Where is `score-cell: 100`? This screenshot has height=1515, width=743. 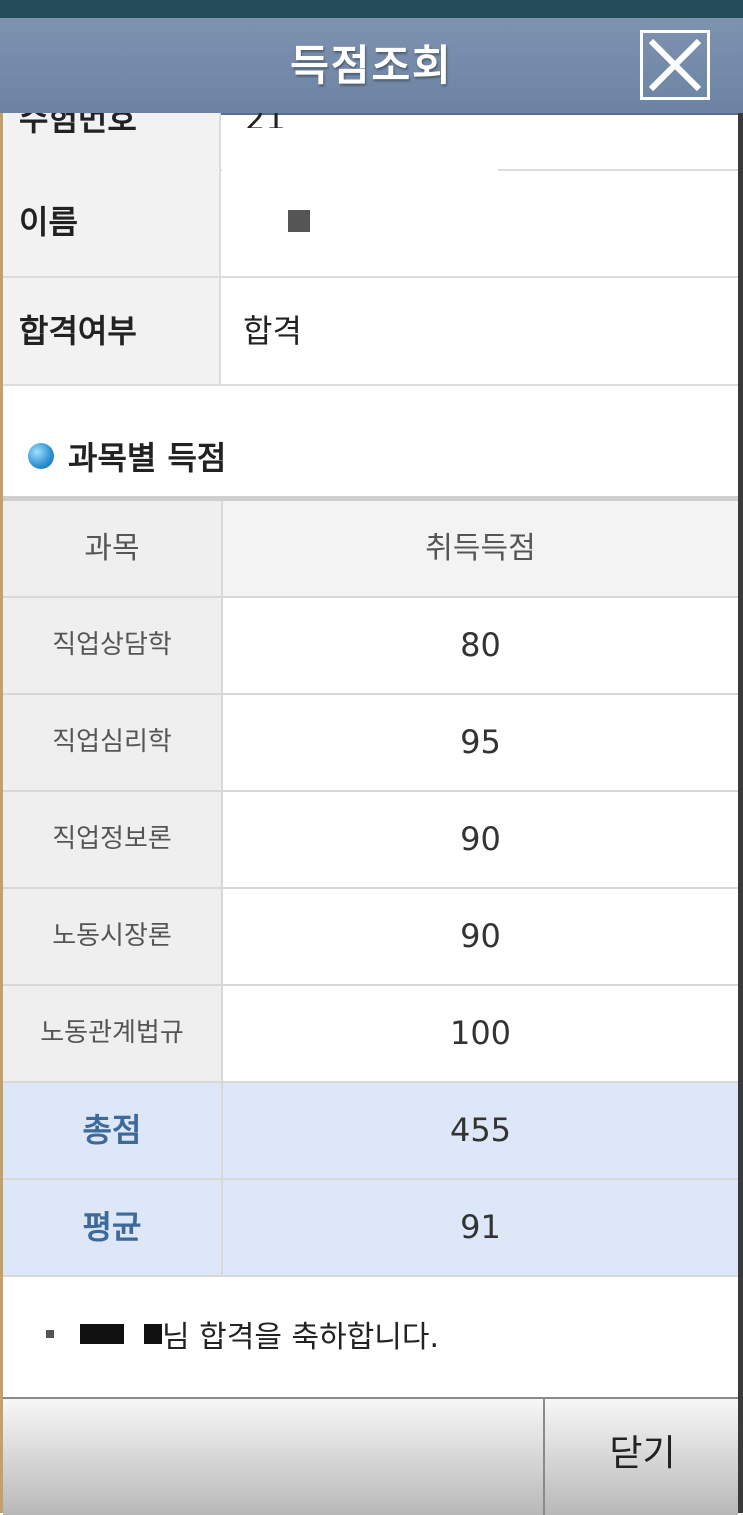 score-cell: 100 is located at coordinates (480, 1033).